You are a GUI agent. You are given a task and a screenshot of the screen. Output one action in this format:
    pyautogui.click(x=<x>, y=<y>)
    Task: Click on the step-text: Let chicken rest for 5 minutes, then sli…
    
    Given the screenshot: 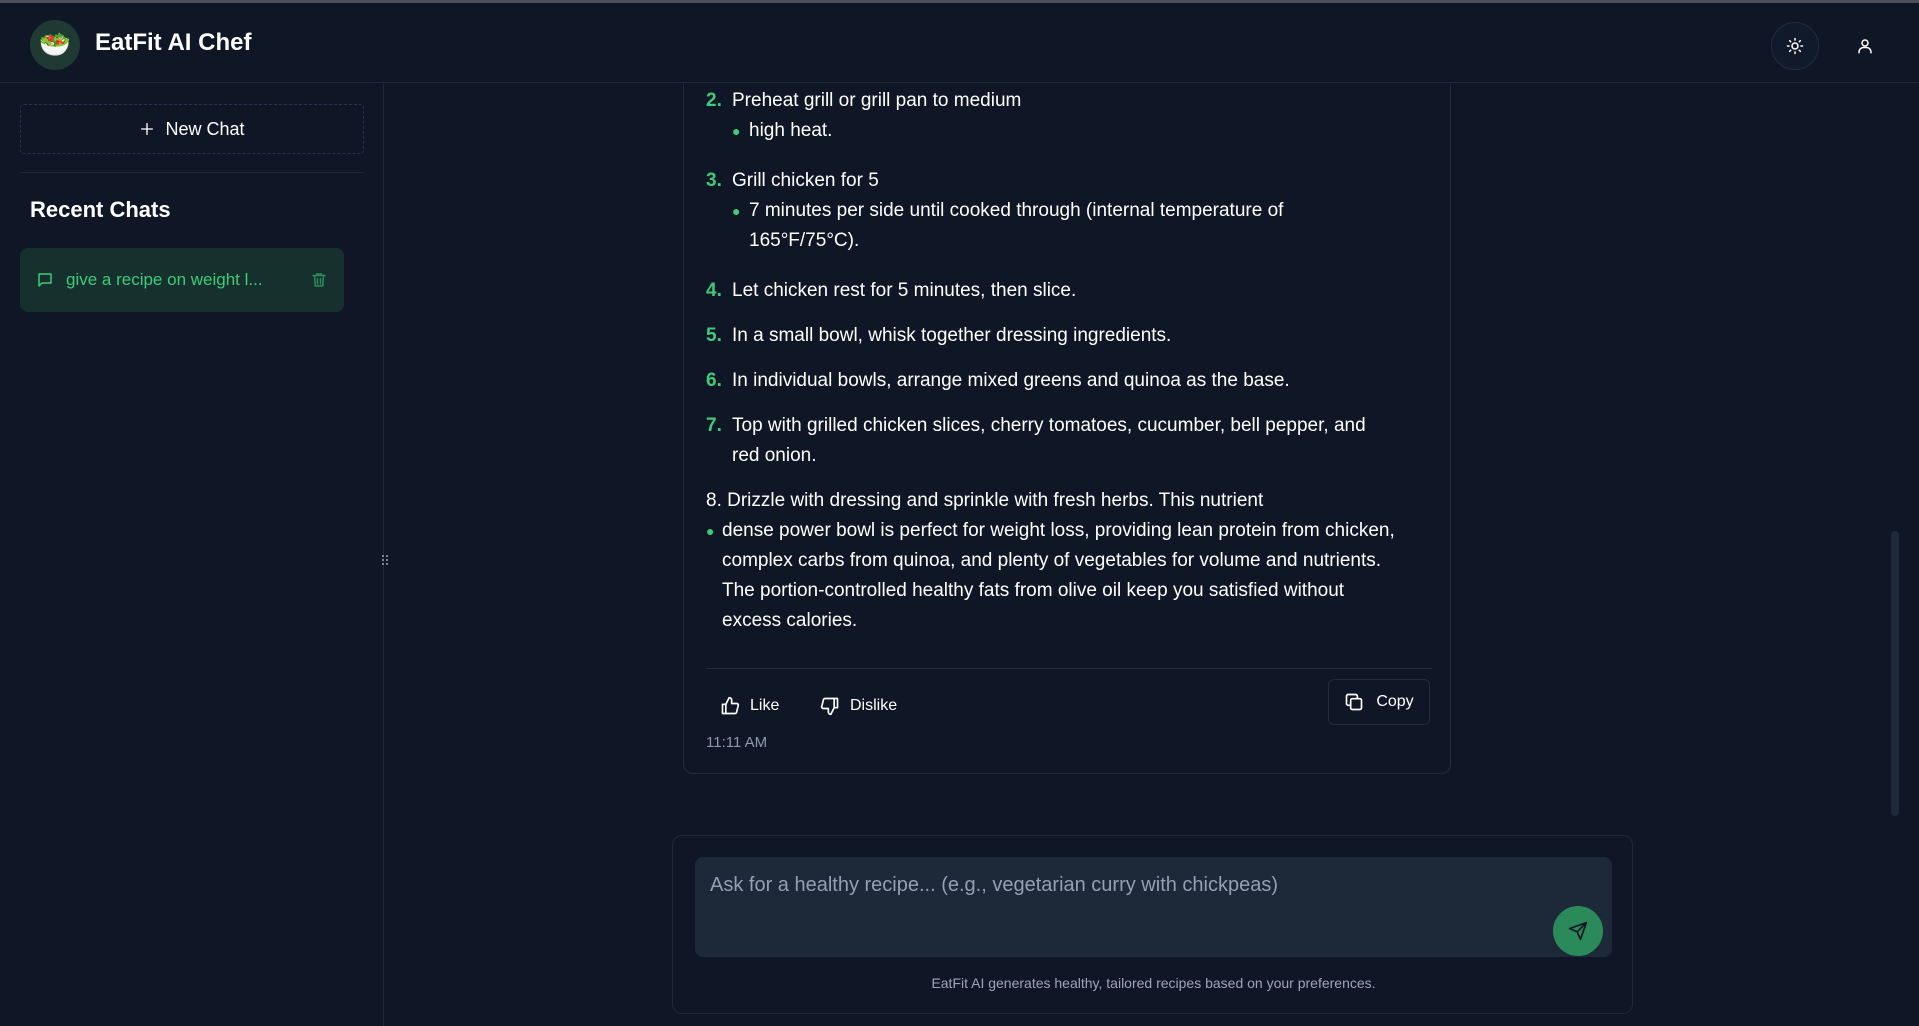 What is the action you would take?
    pyautogui.click(x=904, y=290)
    